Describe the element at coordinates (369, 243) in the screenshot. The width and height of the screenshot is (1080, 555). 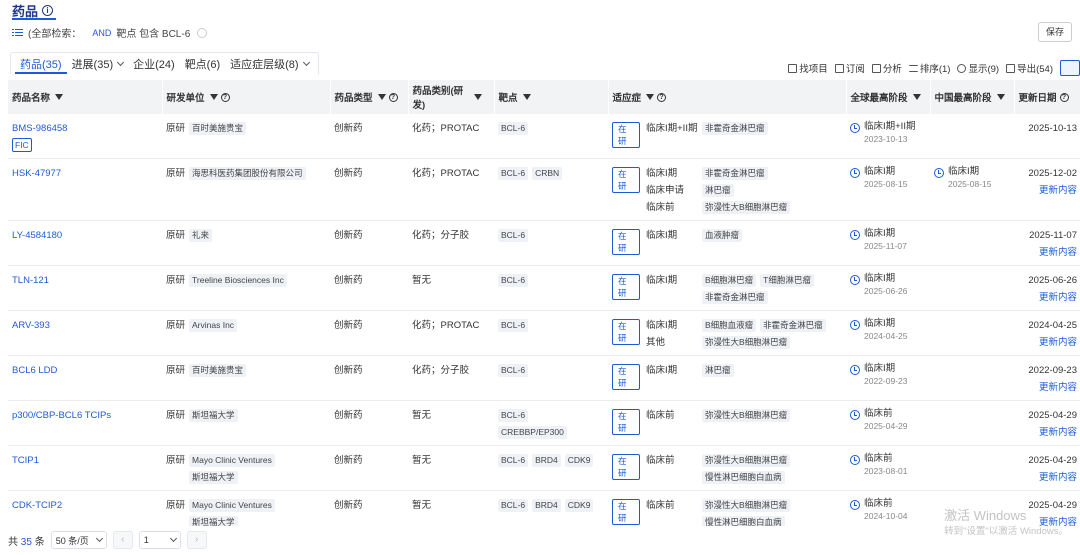
I see `drug-type: 创新药` at that location.